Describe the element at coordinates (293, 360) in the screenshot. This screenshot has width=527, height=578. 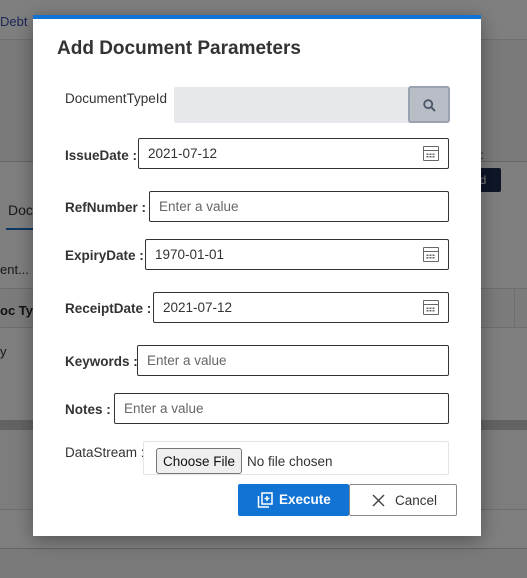
I see `keywords-input: Enter a value` at that location.